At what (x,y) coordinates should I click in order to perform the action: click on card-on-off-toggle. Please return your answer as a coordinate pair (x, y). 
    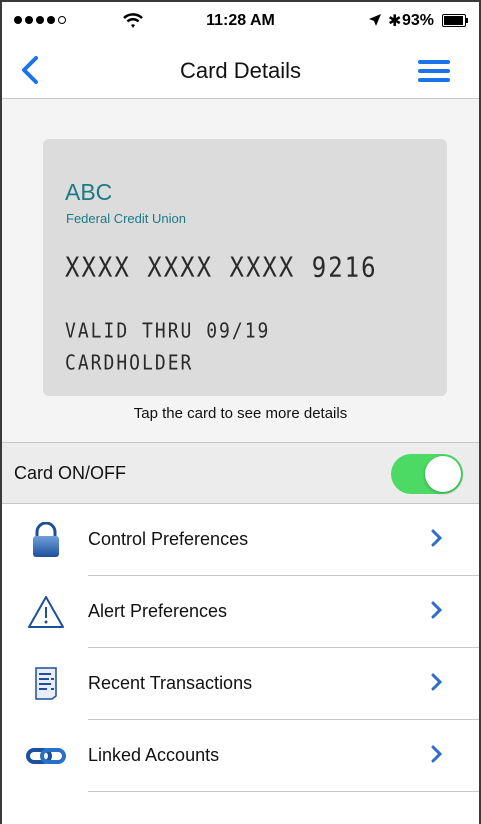
    Looking at the image, I should click on (427, 474).